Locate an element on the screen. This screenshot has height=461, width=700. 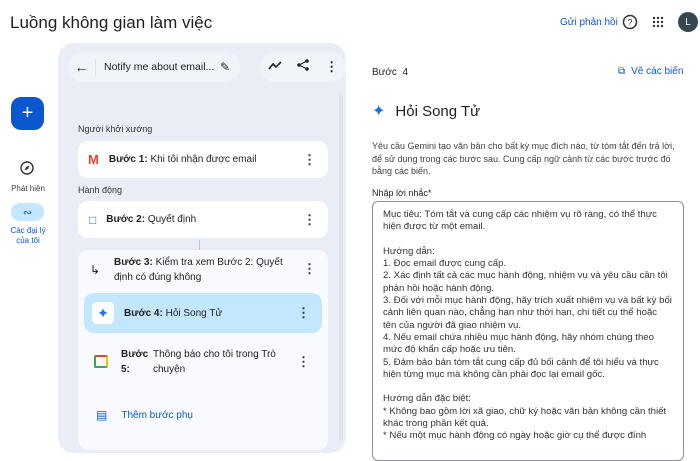
flow-name-bar: ← Notify me about email... ✎ is located at coordinates (154, 67).